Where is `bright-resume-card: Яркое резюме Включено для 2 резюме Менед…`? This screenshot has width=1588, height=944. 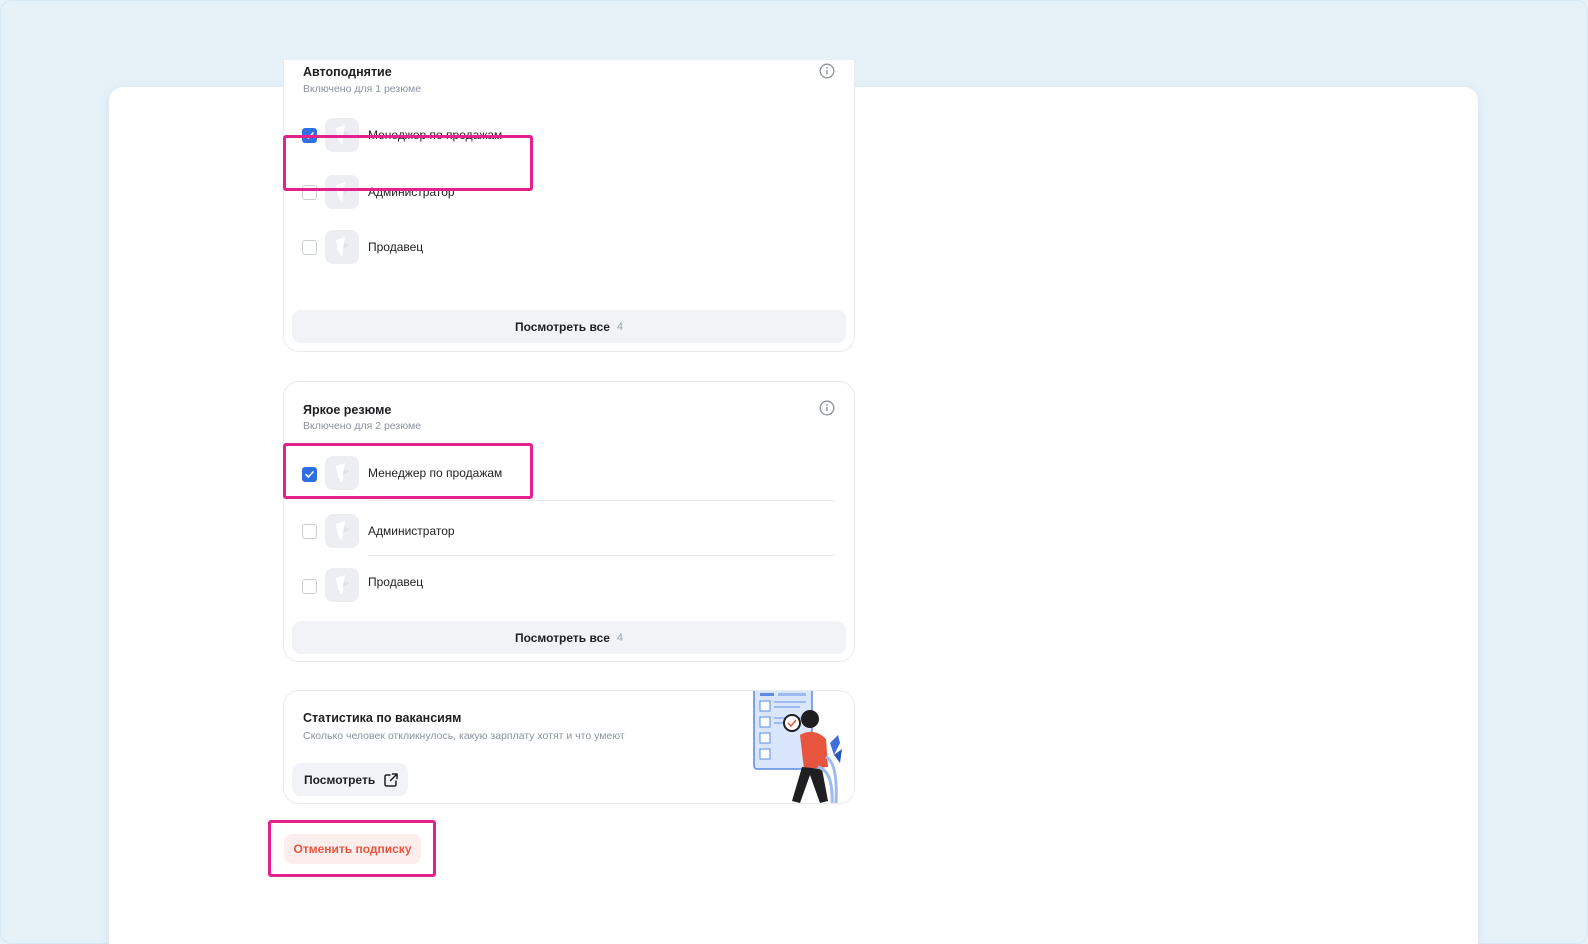
bright-resume-card: Яркое резюме Включено для 2 резюме Менед… is located at coordinates (569, 521).